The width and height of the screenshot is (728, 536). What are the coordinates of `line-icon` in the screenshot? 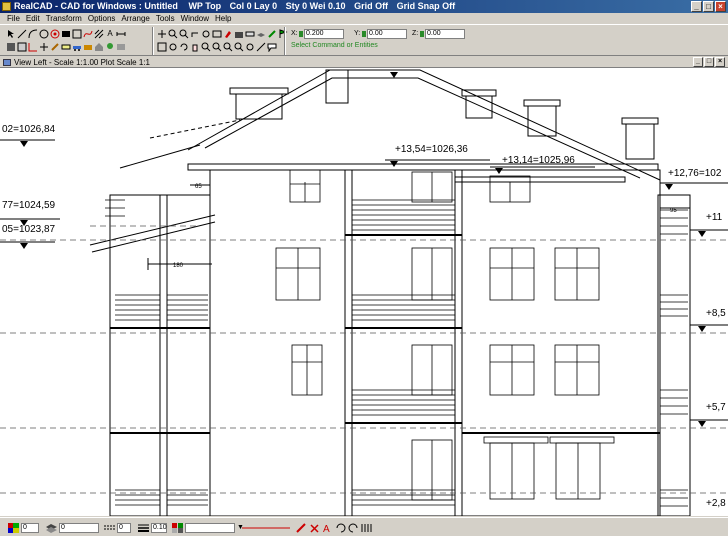 It's located at (22, 33).